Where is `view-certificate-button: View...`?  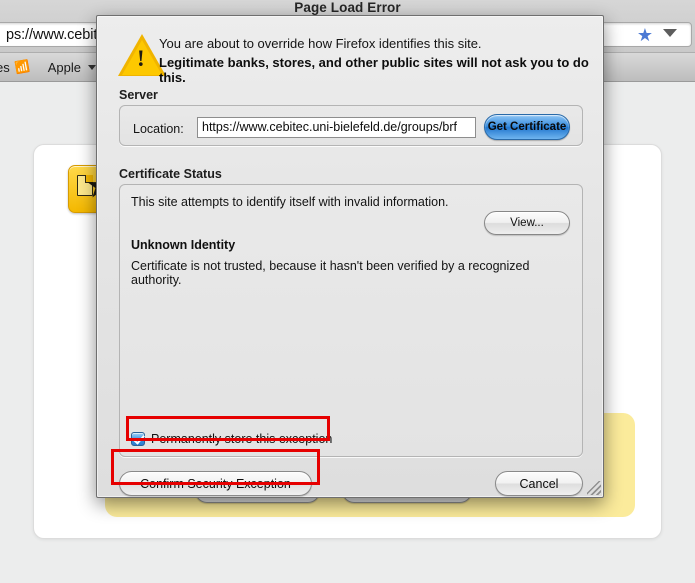
view-certificate-button: View... is located at coordinates (527, 223).